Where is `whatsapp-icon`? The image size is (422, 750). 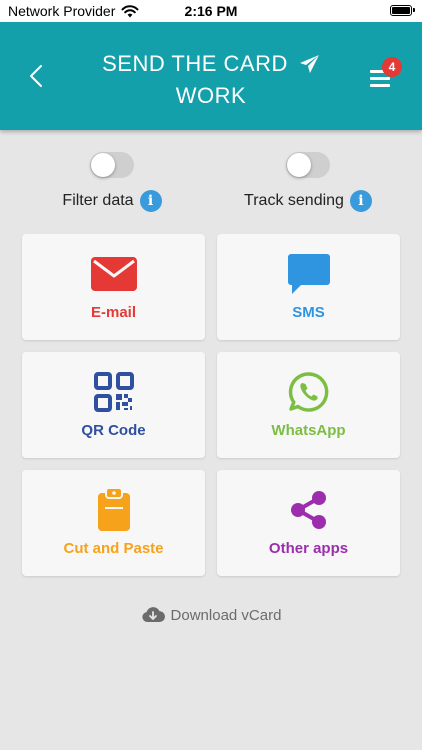
whatsapp-icon is located at coordinates (308, 392).